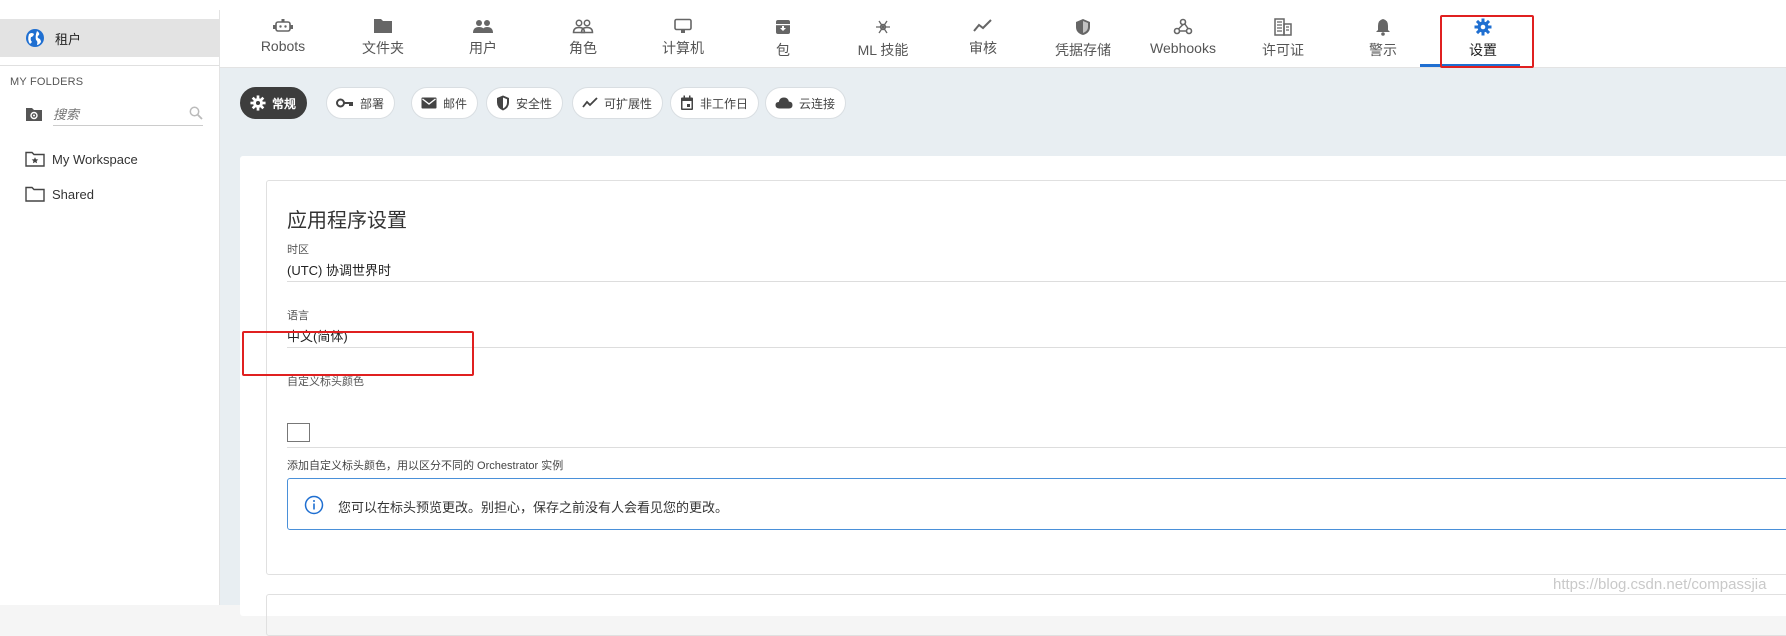 This screenshot has height=636, width=1786. What do you see at coordinates (534, 103) in the screenshot?
I see `tab-label: 安全性` at bounding box center [534, 103].